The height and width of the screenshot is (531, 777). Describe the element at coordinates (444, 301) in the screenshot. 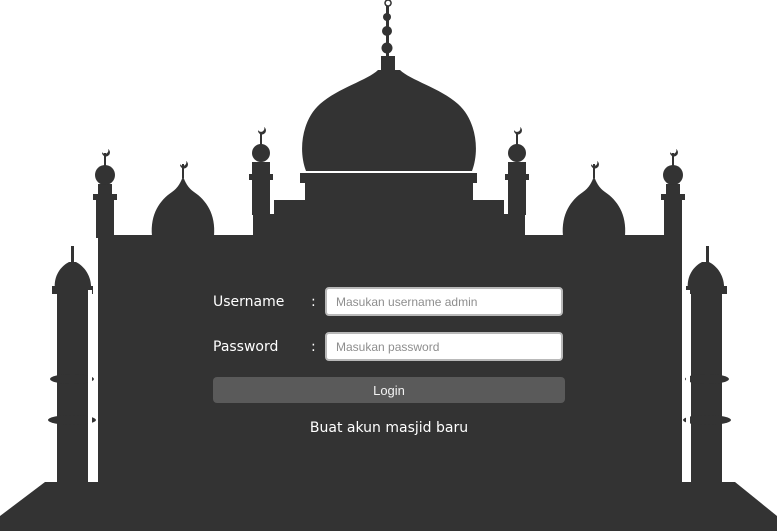

I see `username-input` at that location.